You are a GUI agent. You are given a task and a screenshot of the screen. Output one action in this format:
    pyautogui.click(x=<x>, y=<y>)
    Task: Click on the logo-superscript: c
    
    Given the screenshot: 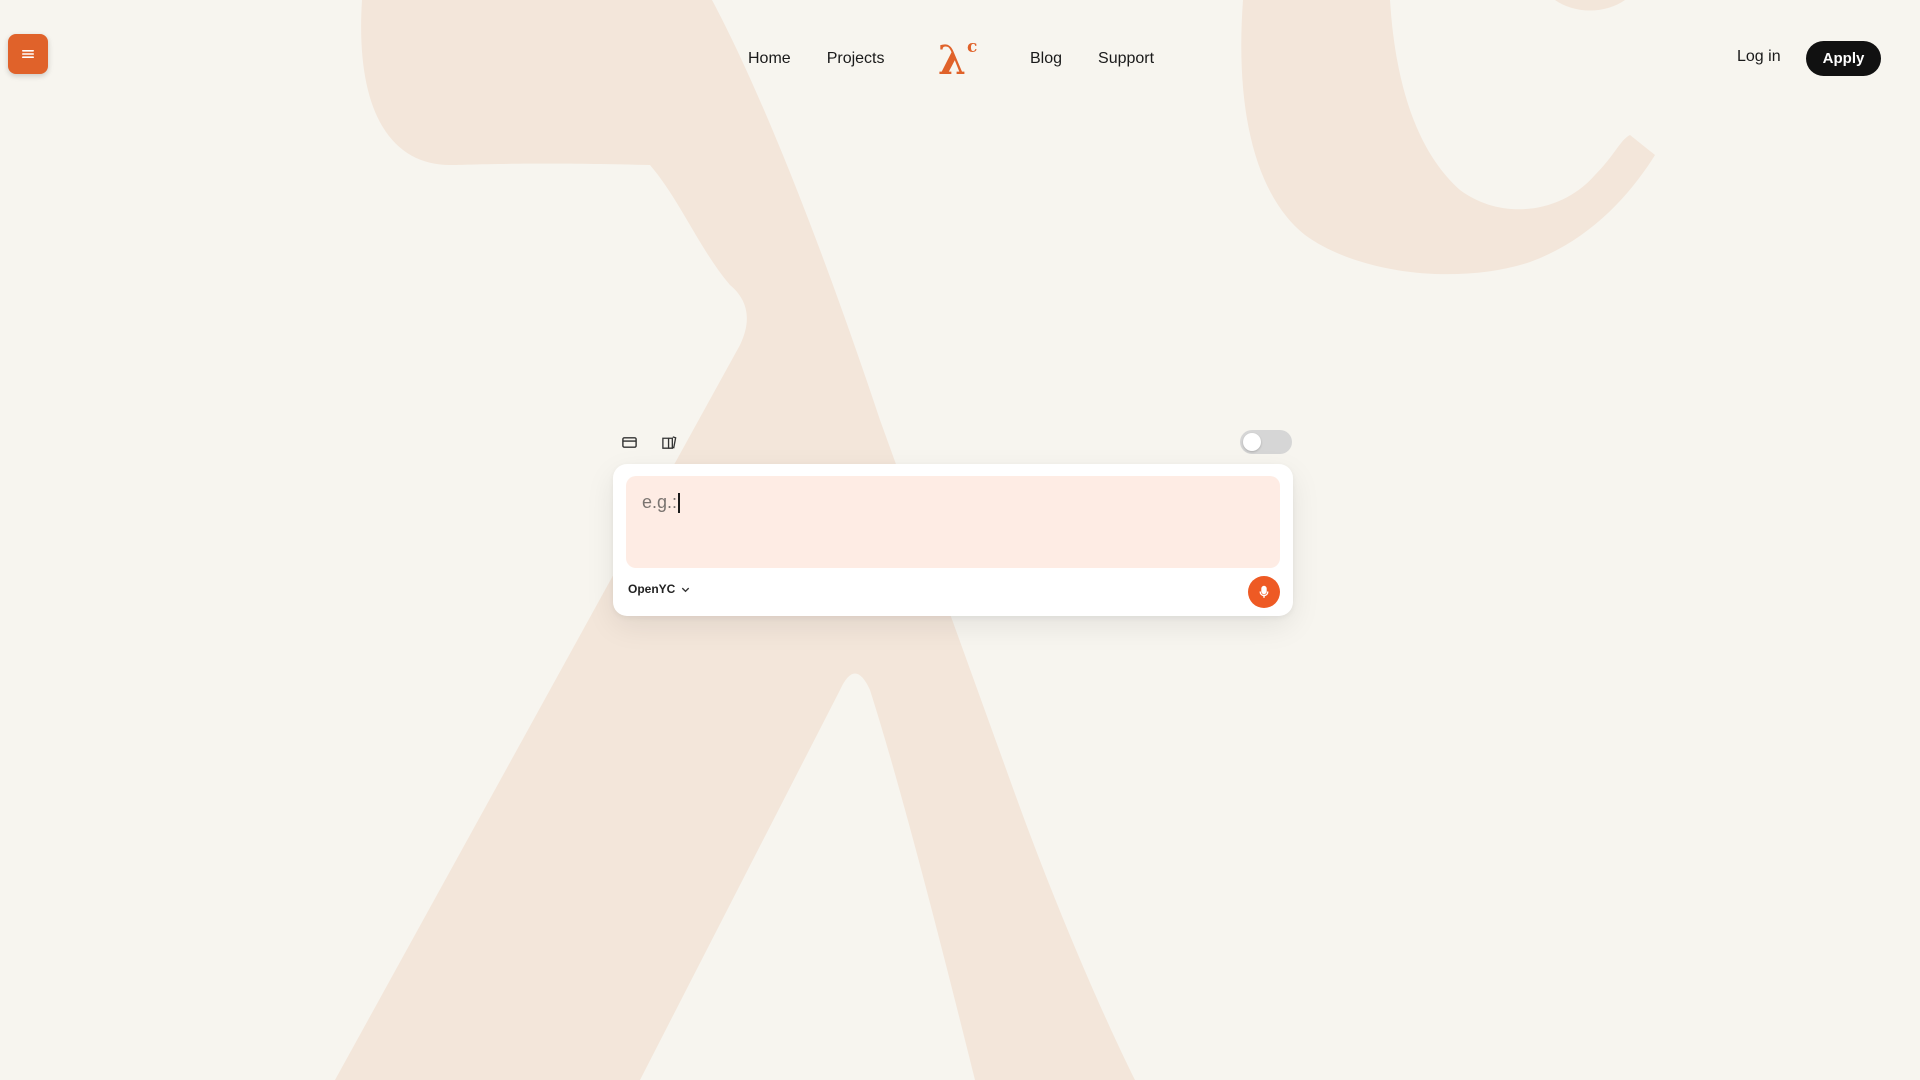 What is the action you would take?
    pyautogui.click(x=972, y=47)
    